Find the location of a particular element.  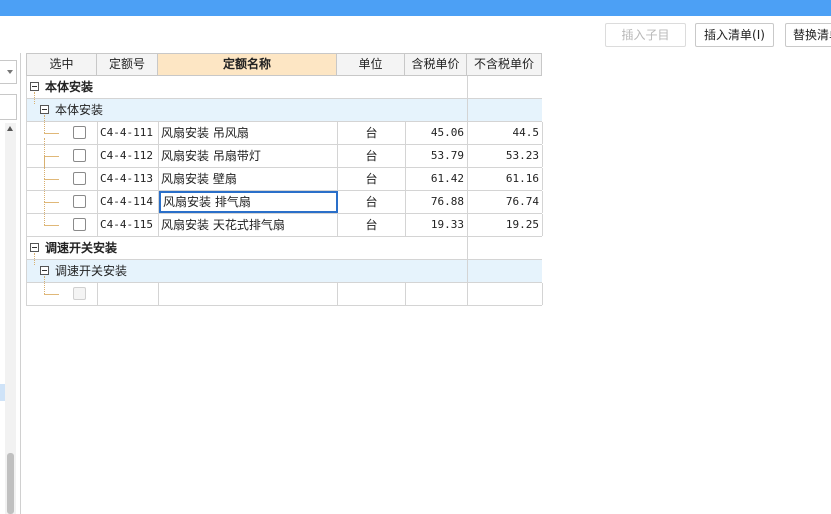

left-dropdown is located at coordinates (8, 72).